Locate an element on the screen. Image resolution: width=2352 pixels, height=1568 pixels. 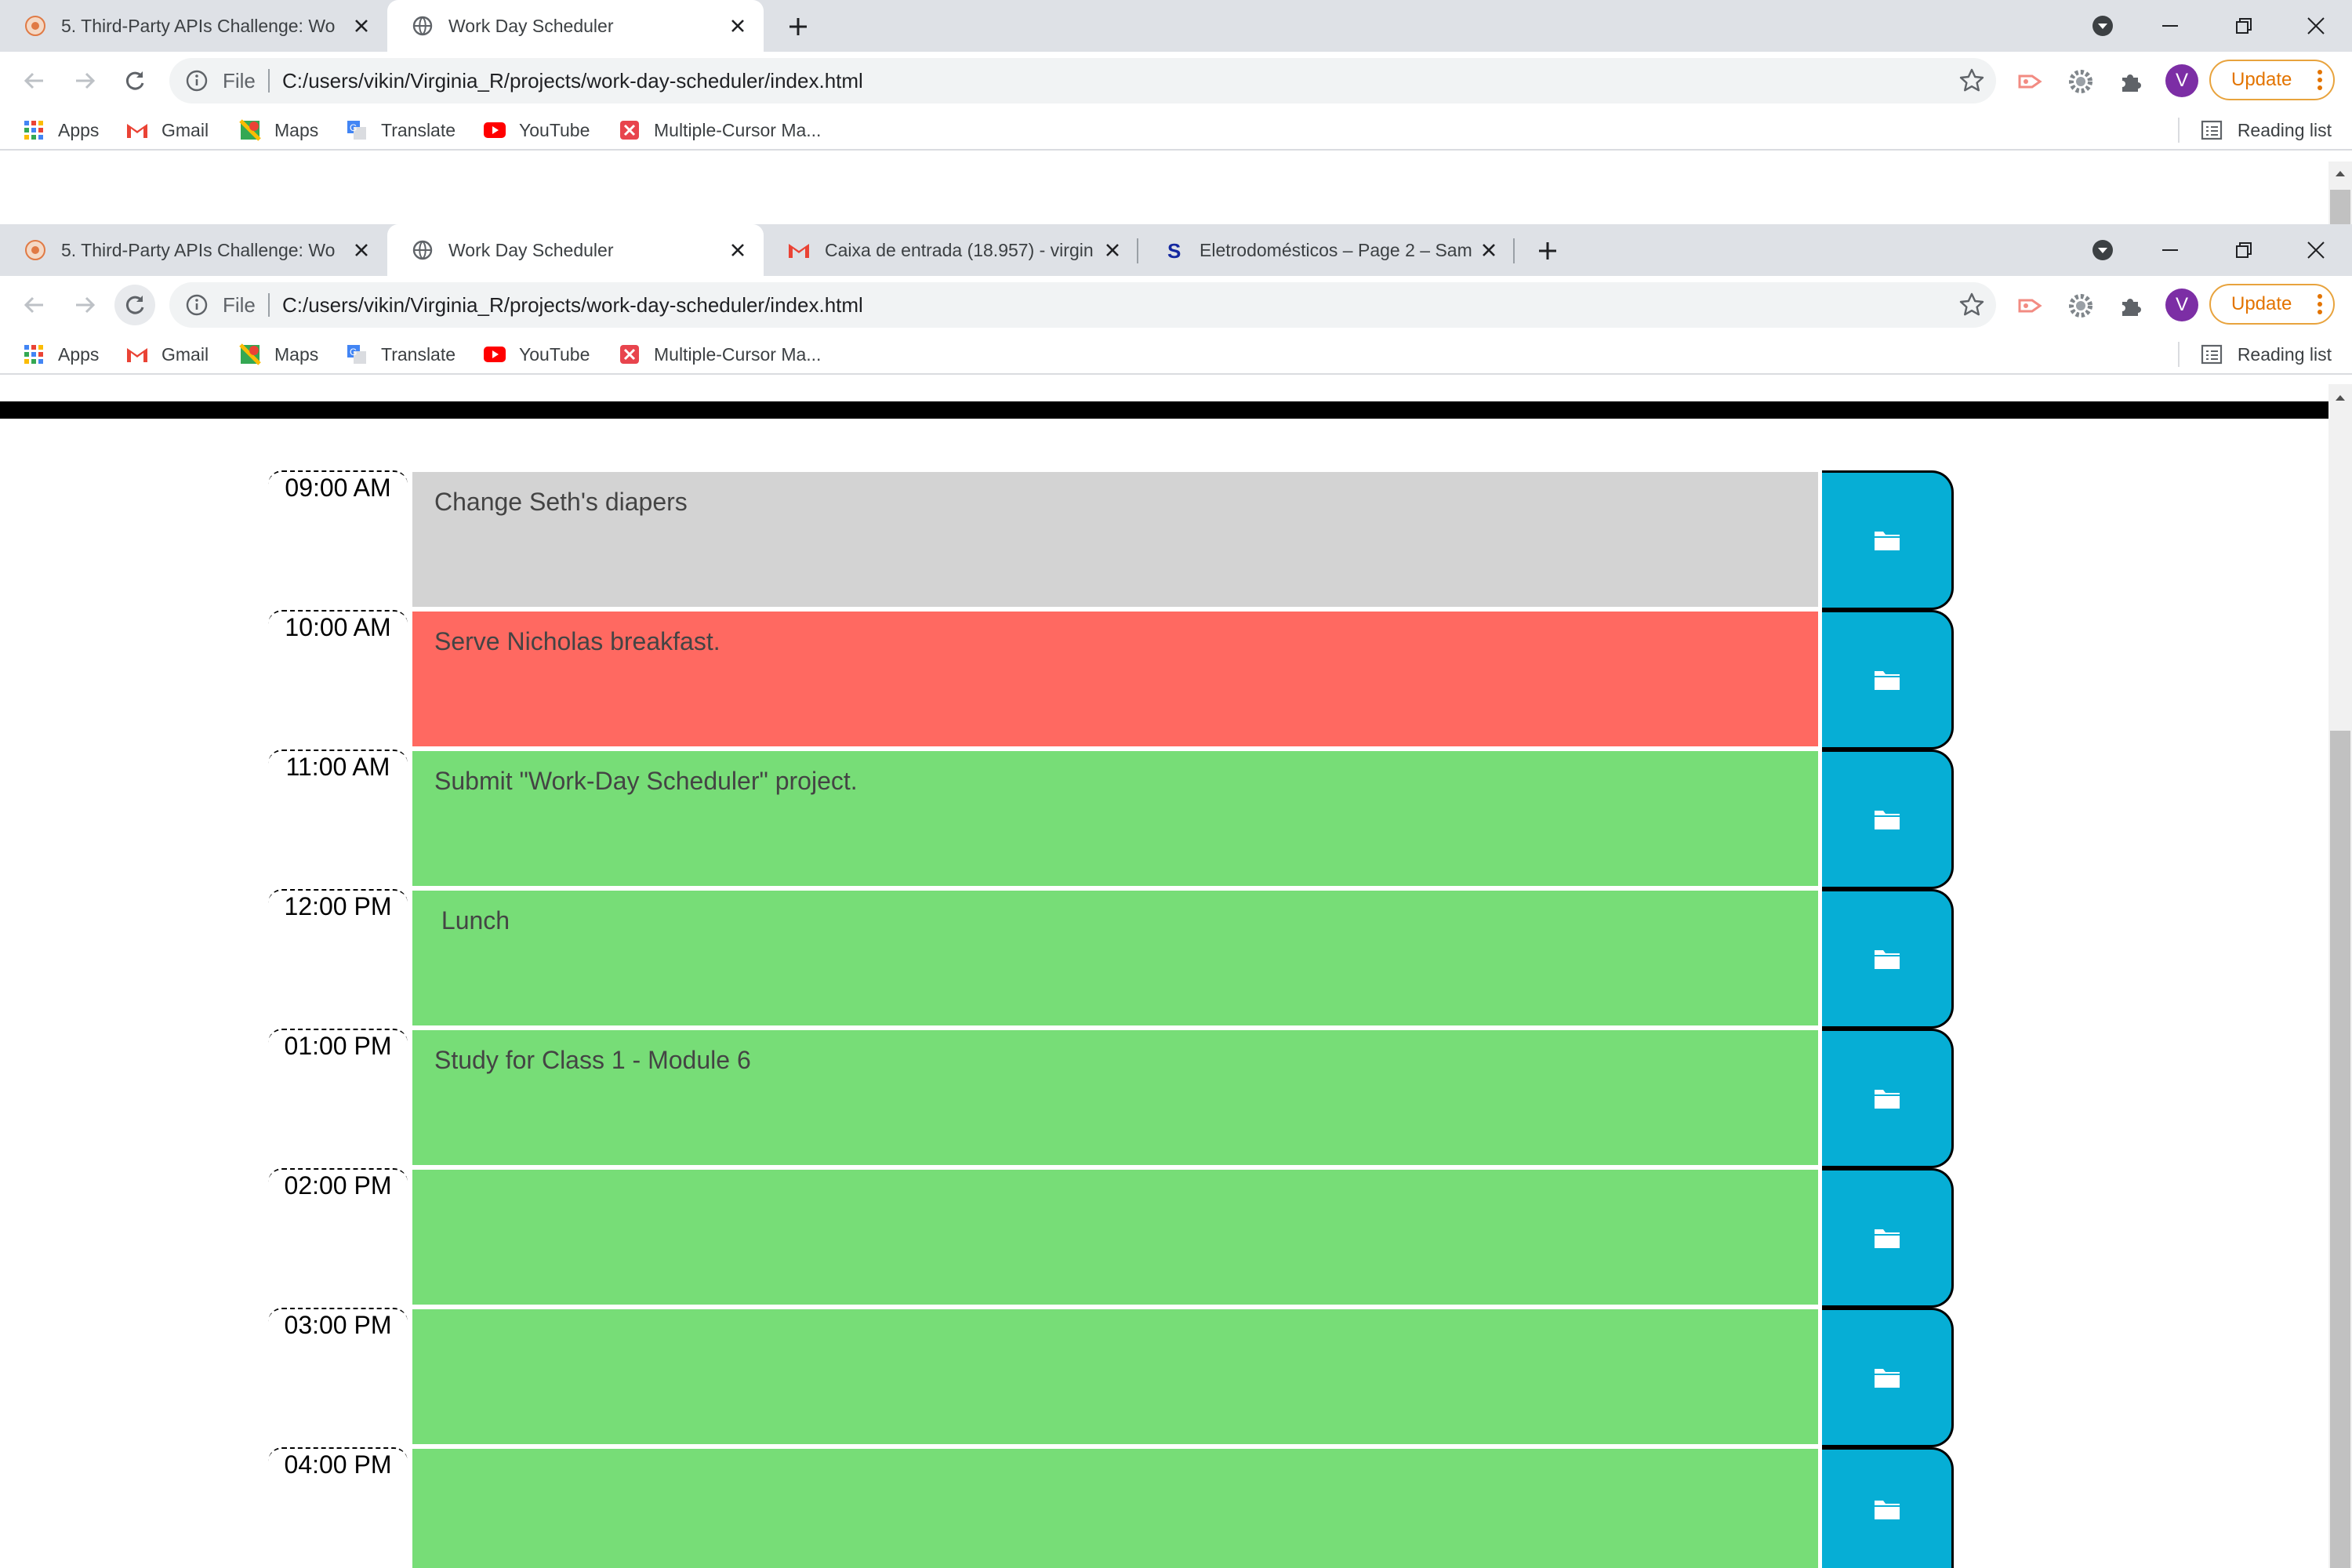
tab-eletrodomesticos: S Eletrodomésticos – Page 2 – Sam is located at coordinates (1326, 250).